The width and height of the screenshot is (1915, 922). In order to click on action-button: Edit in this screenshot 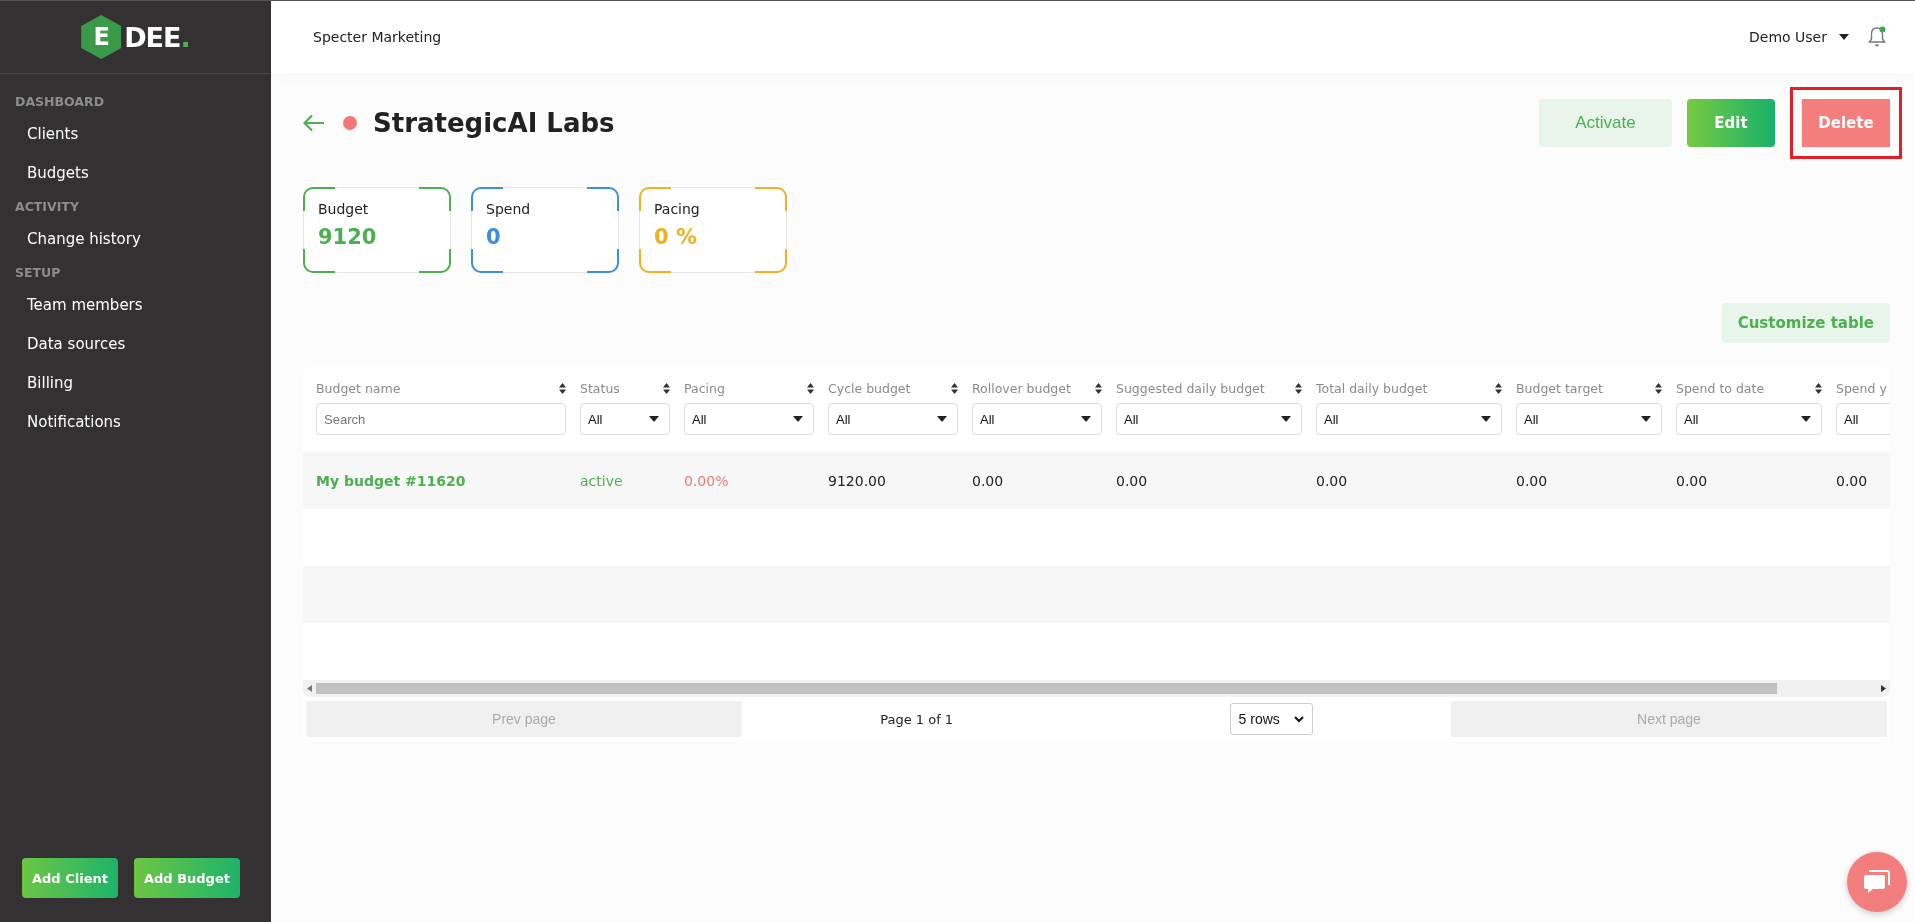, I will do `click(1731, 123)`.